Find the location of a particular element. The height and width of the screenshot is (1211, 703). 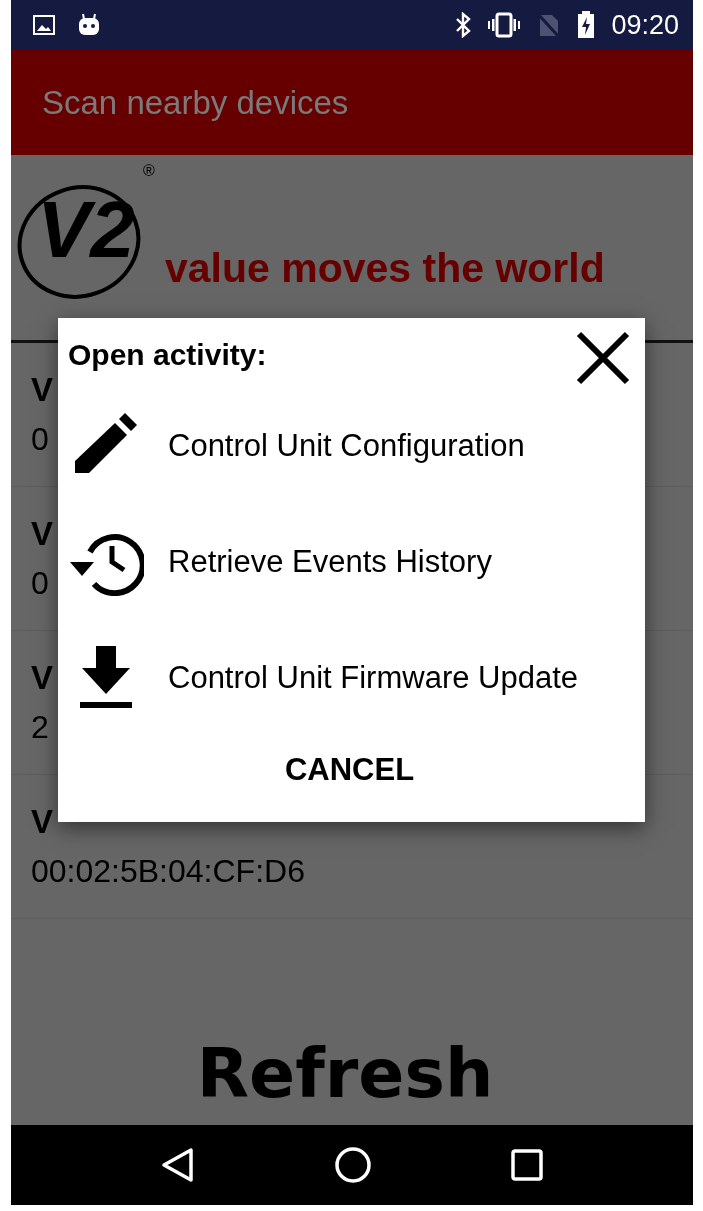

back-icon is located at coordinates (177, 1165).